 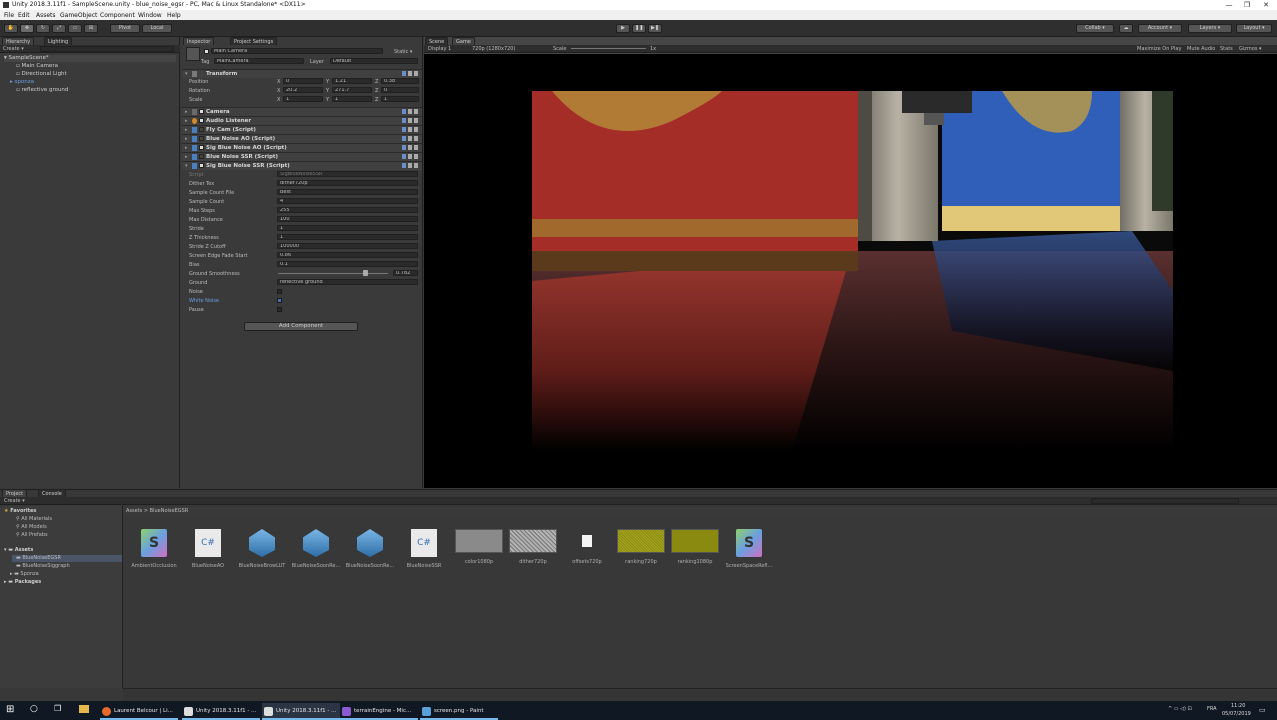 What do you see at coordinates (125, 28) in the screenshot?
I see `pivot-toggle: Pivot` at bounding box center [125, 28].